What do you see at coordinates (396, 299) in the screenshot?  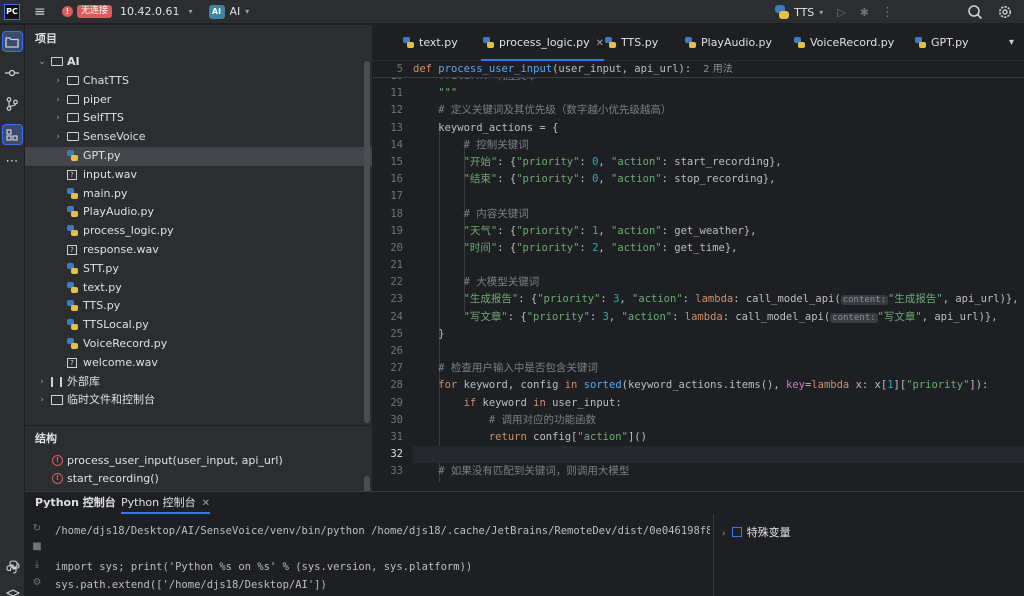 I see `line-number: 23` at bounding box center [396, 299].